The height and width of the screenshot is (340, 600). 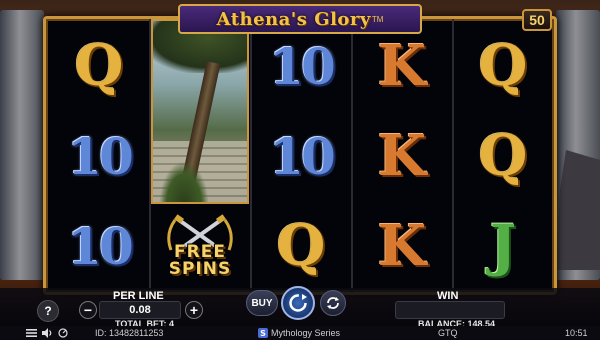 I want to click on game-title-banner: Athena's Glory TM, so click(x=300, y=19).